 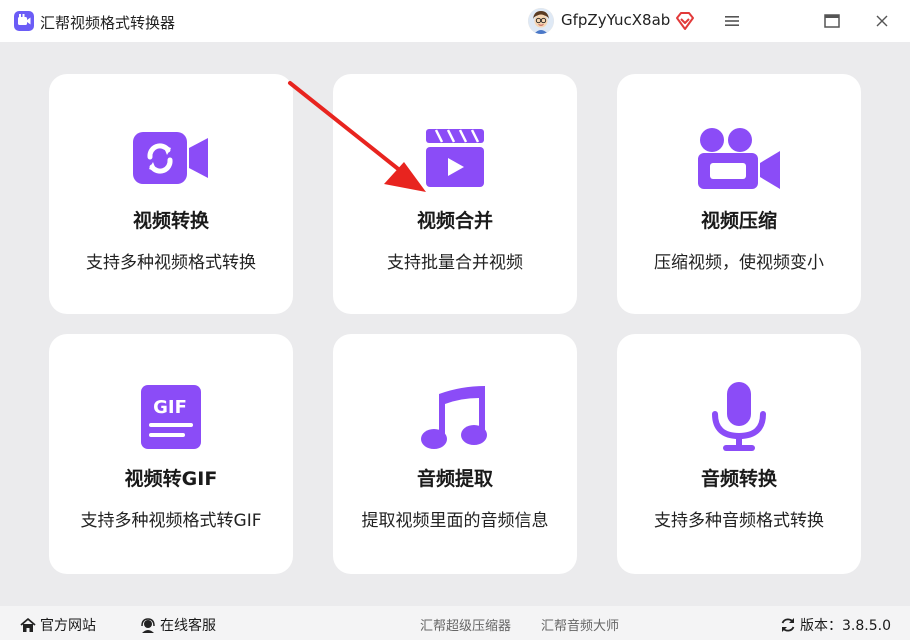 I want to click on audio-master-link: 汇帮音频大师, so click(x=580, y=624).